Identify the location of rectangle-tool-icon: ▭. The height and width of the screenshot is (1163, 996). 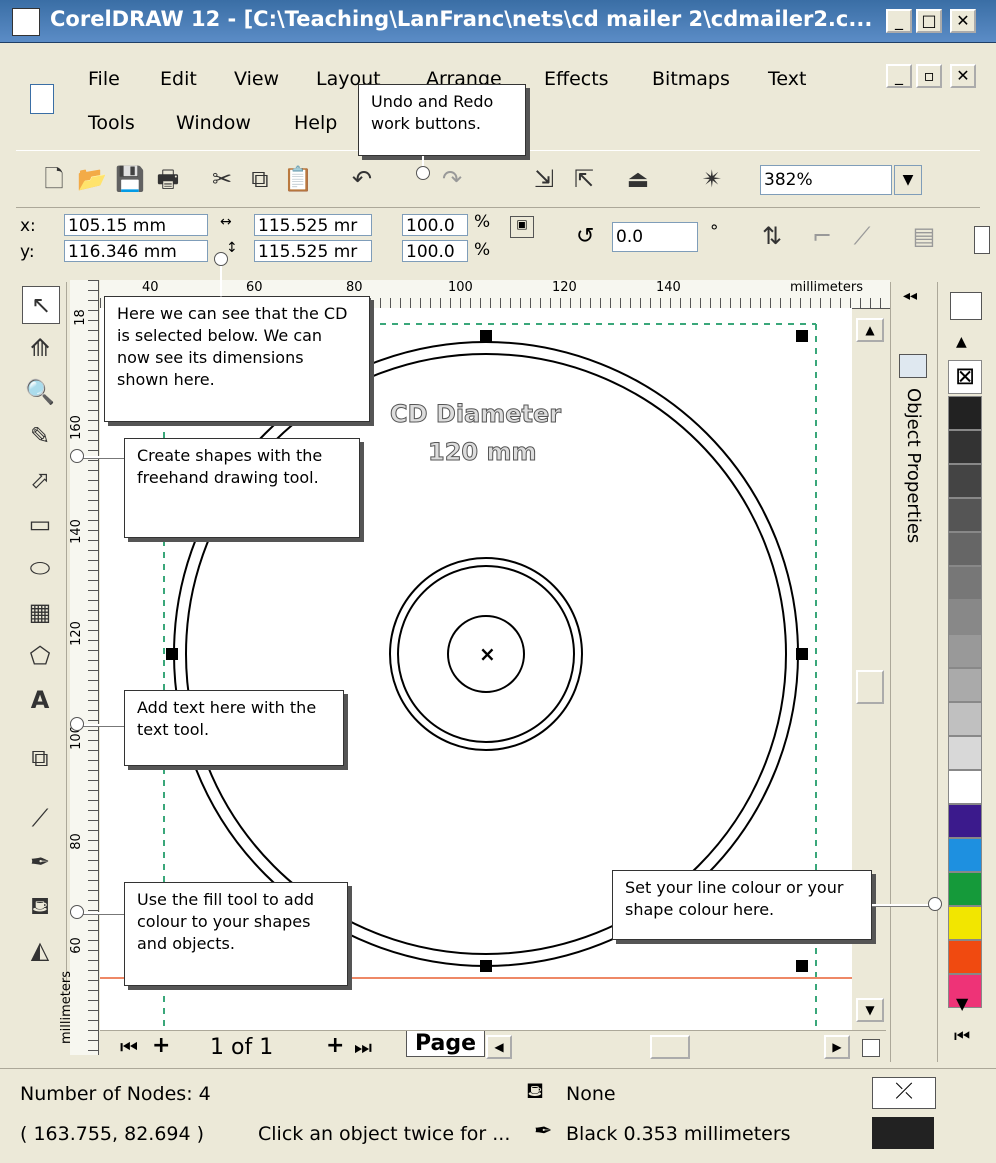
(40, 524).